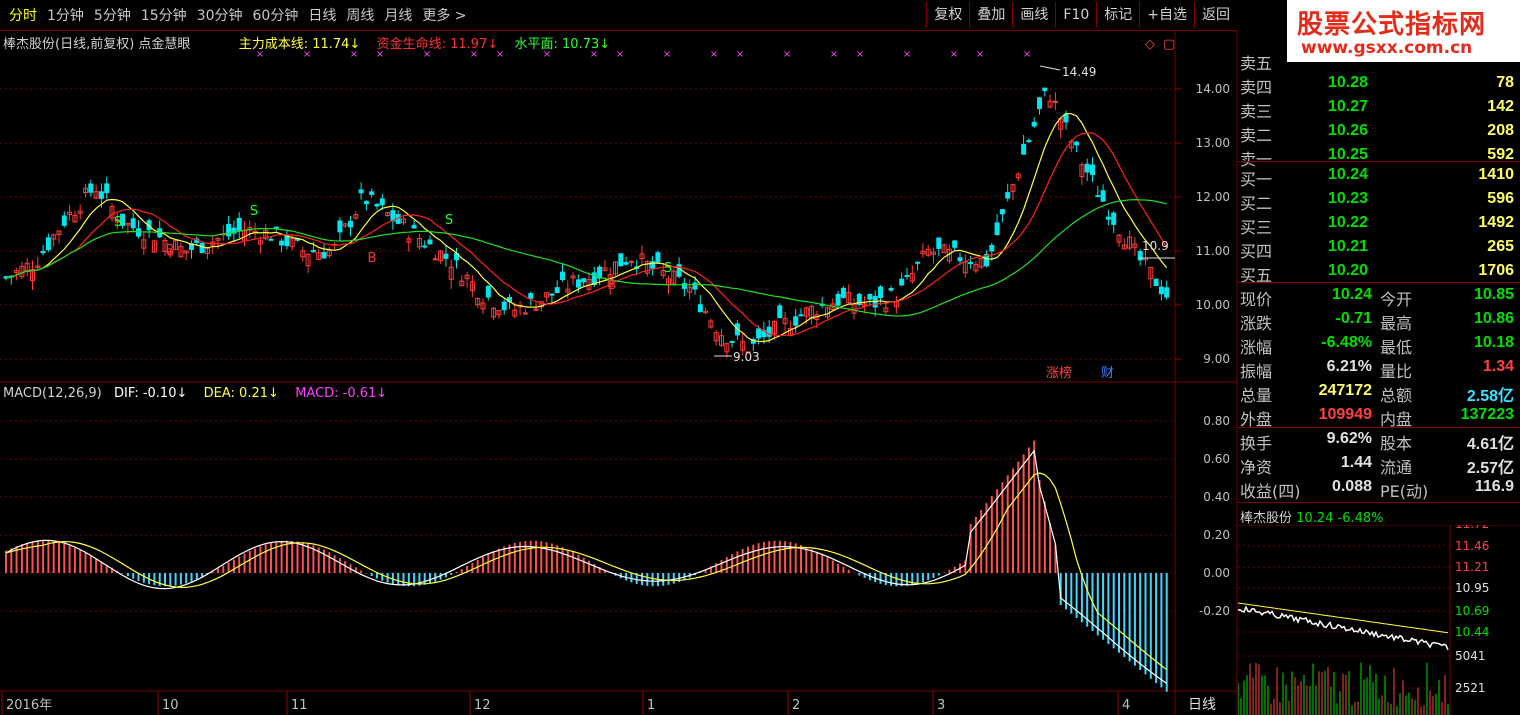 The height and width of the screenshot is (715, 1520). What do you see at coordinates (1347, 246) in the screenshot?
I see `quote-price: 10.21` at bounding box center [1347, 246].